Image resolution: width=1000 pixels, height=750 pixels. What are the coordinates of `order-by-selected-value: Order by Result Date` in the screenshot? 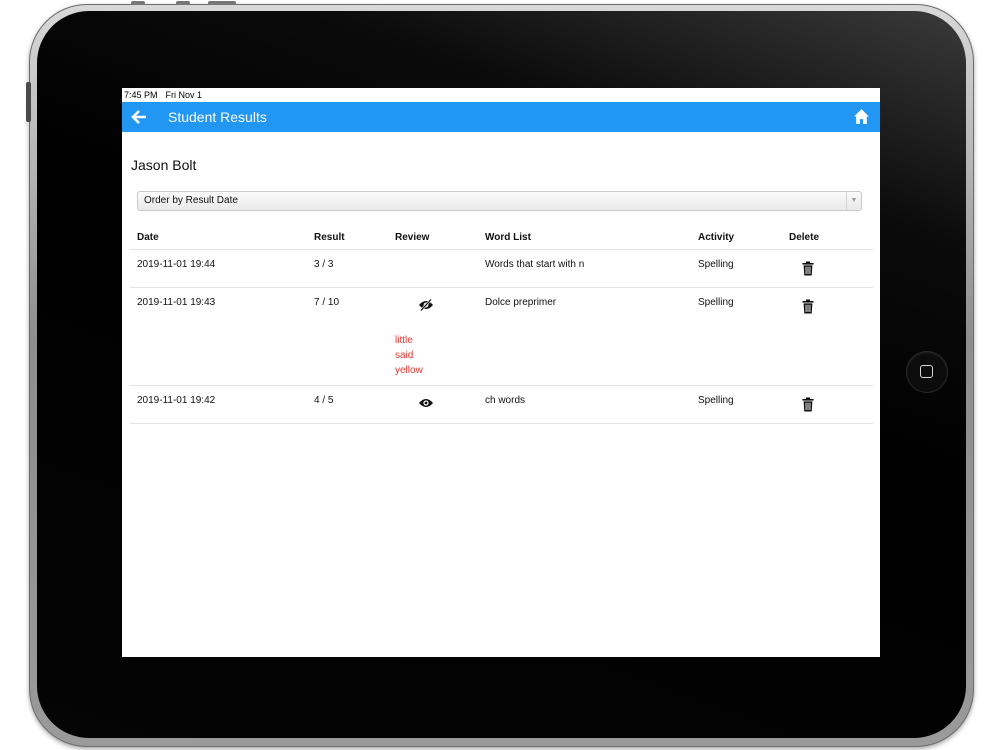 It's located at (191, 200).